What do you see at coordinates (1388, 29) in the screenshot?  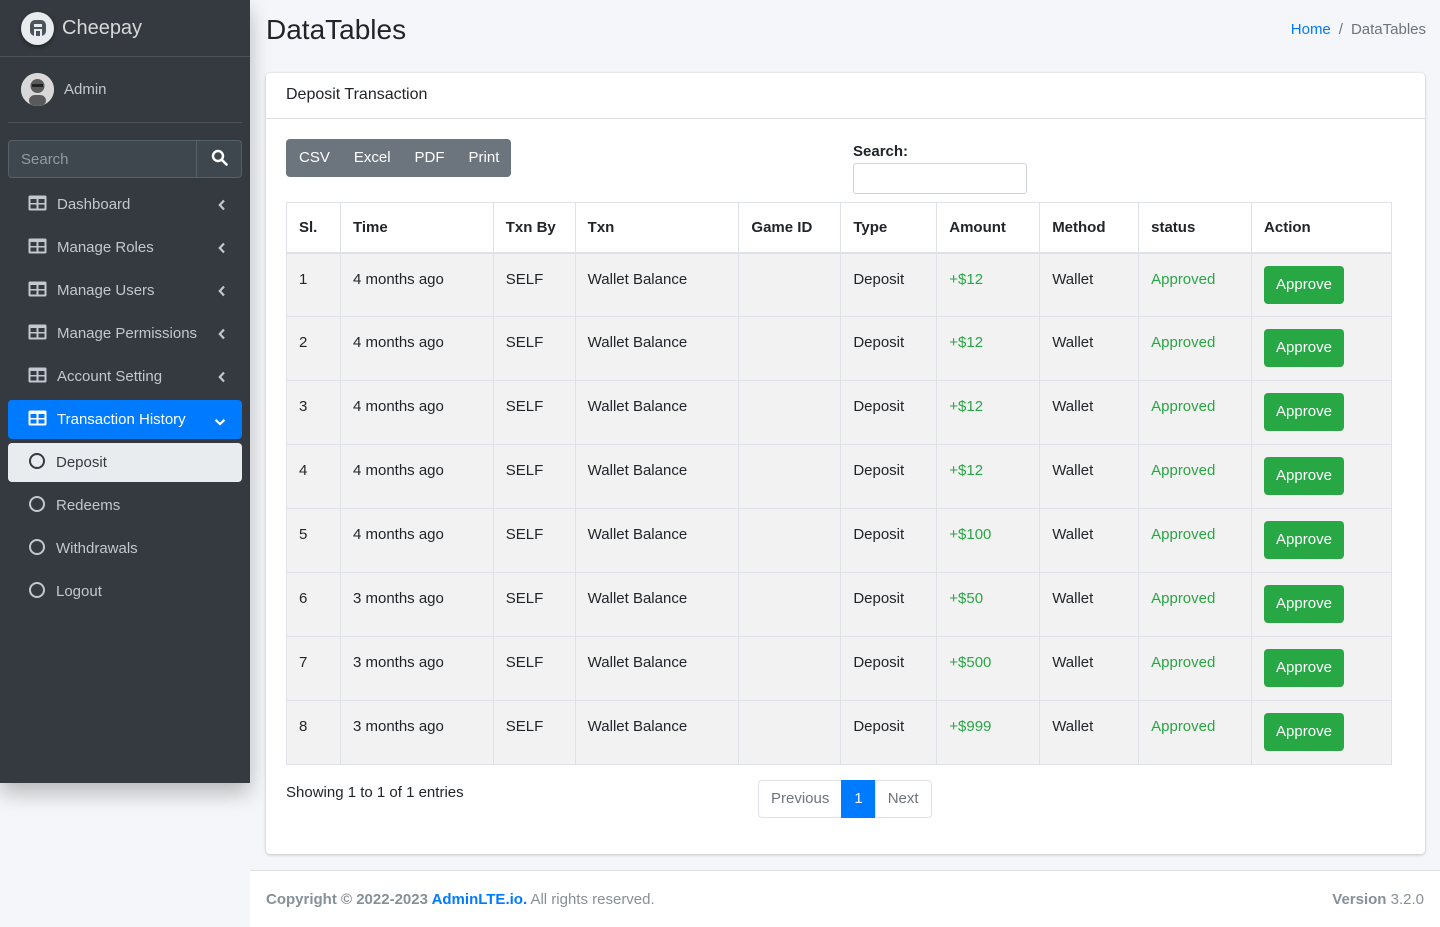 I see `breadcrumb-current: DataTables` at bounding box center [1388, 29].